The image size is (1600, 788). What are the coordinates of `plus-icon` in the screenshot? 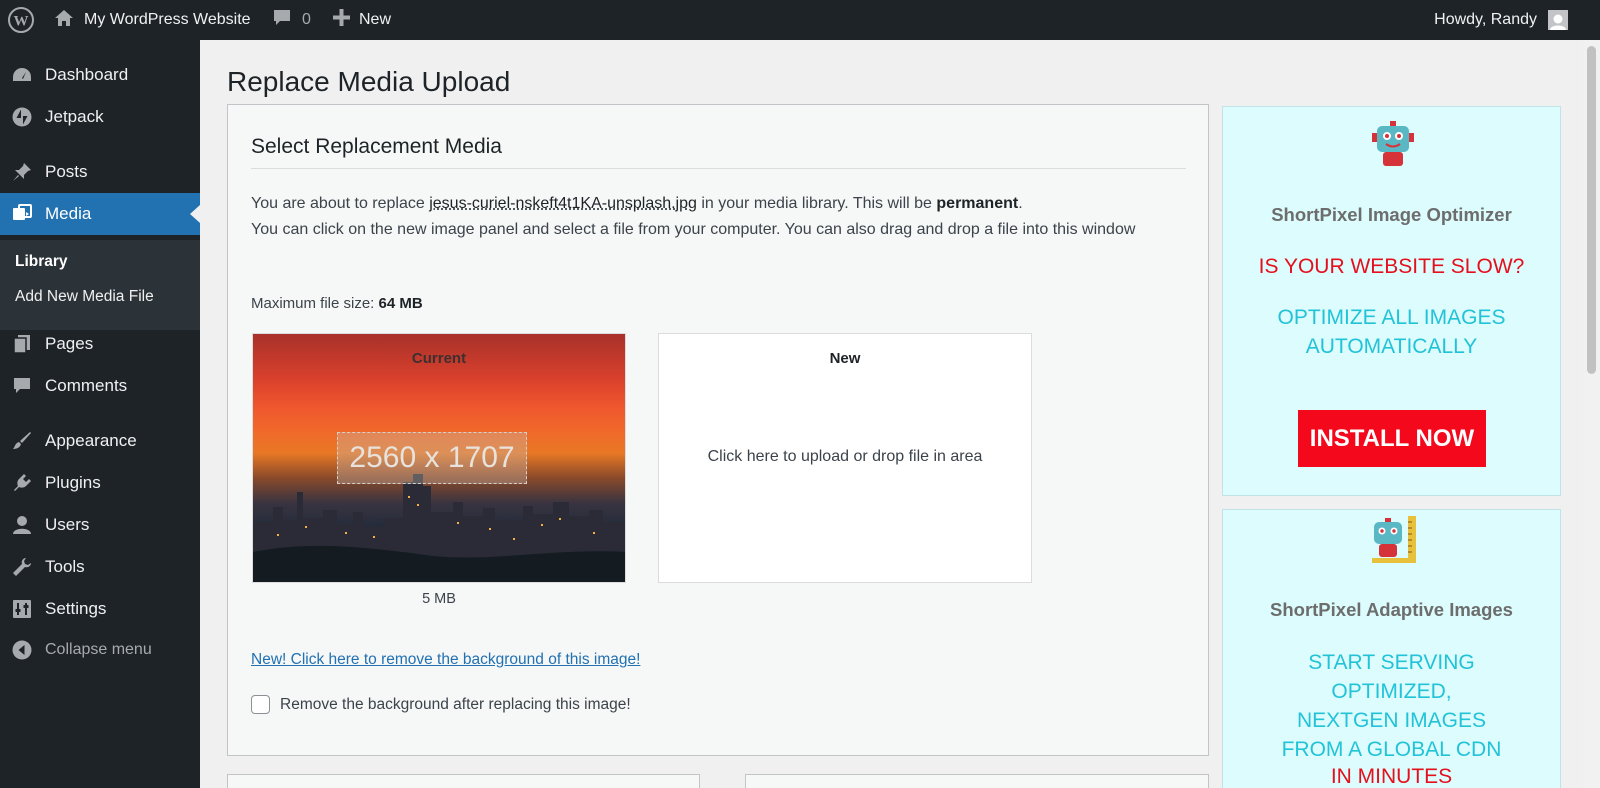 It's located at (341, 20).